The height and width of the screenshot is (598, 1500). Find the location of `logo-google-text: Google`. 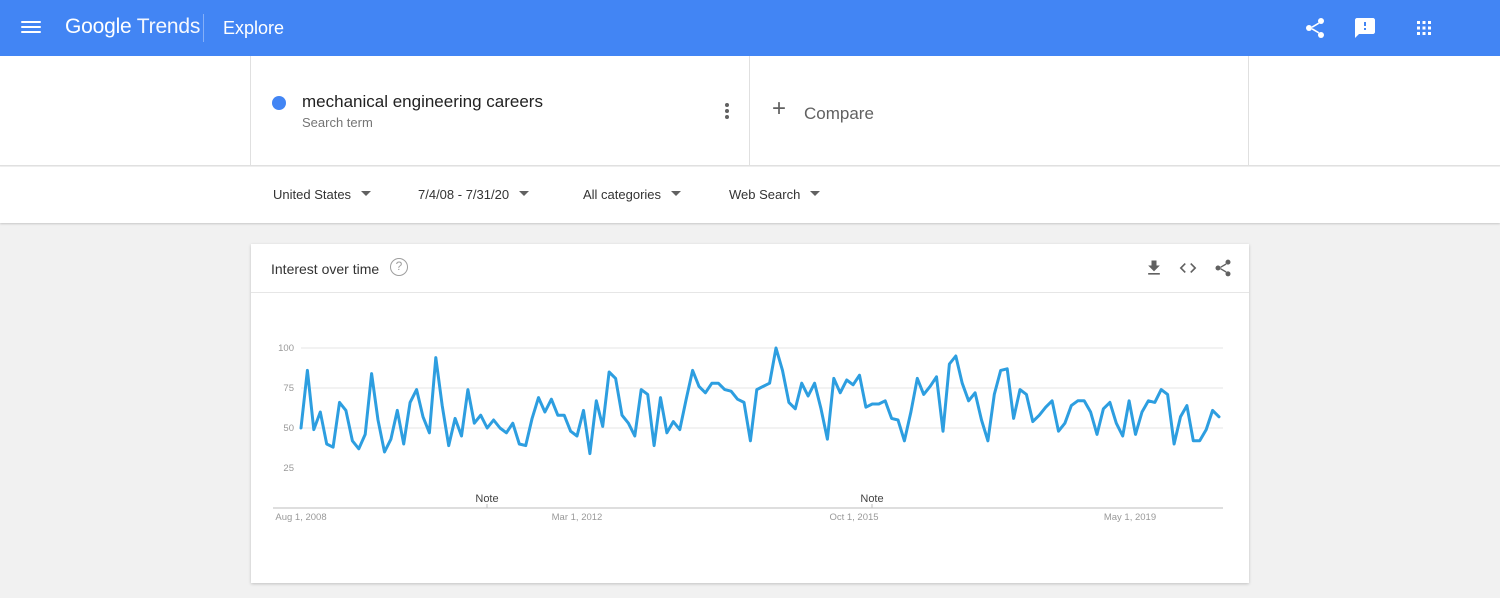

logo-google-text: Google is located at coordinates (98, 26).